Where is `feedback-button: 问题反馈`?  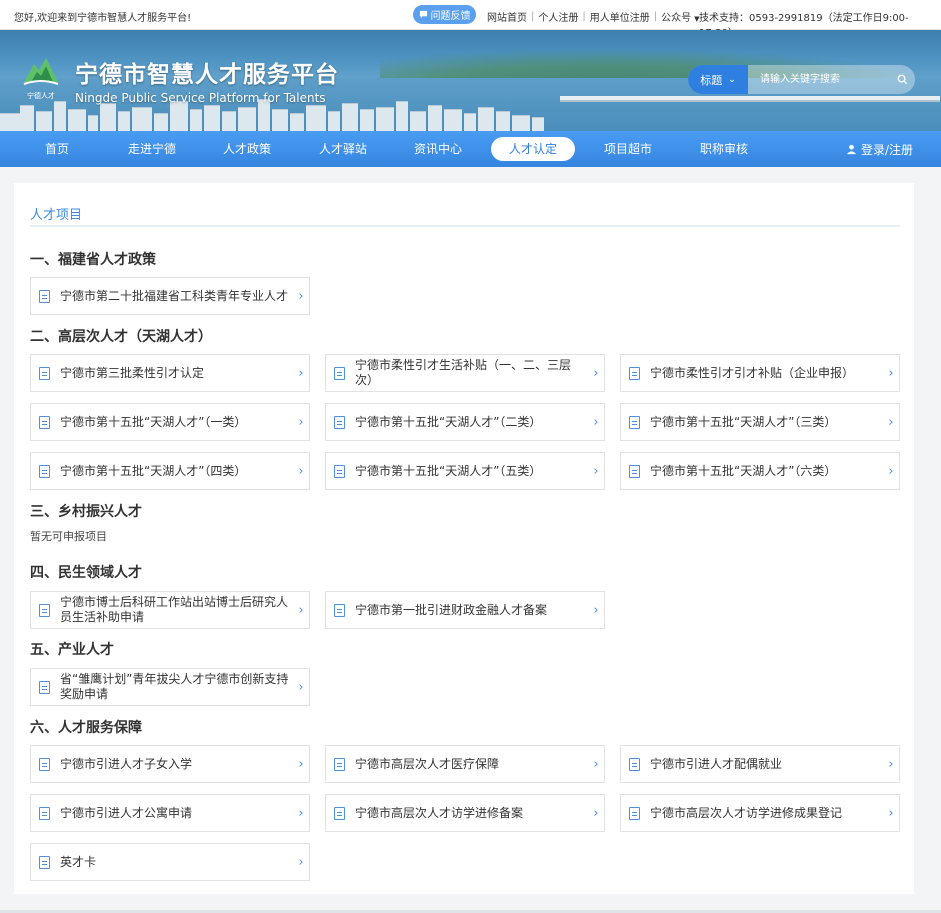 feedback-button: 问题反馈 is located at coordinates (444, 14).